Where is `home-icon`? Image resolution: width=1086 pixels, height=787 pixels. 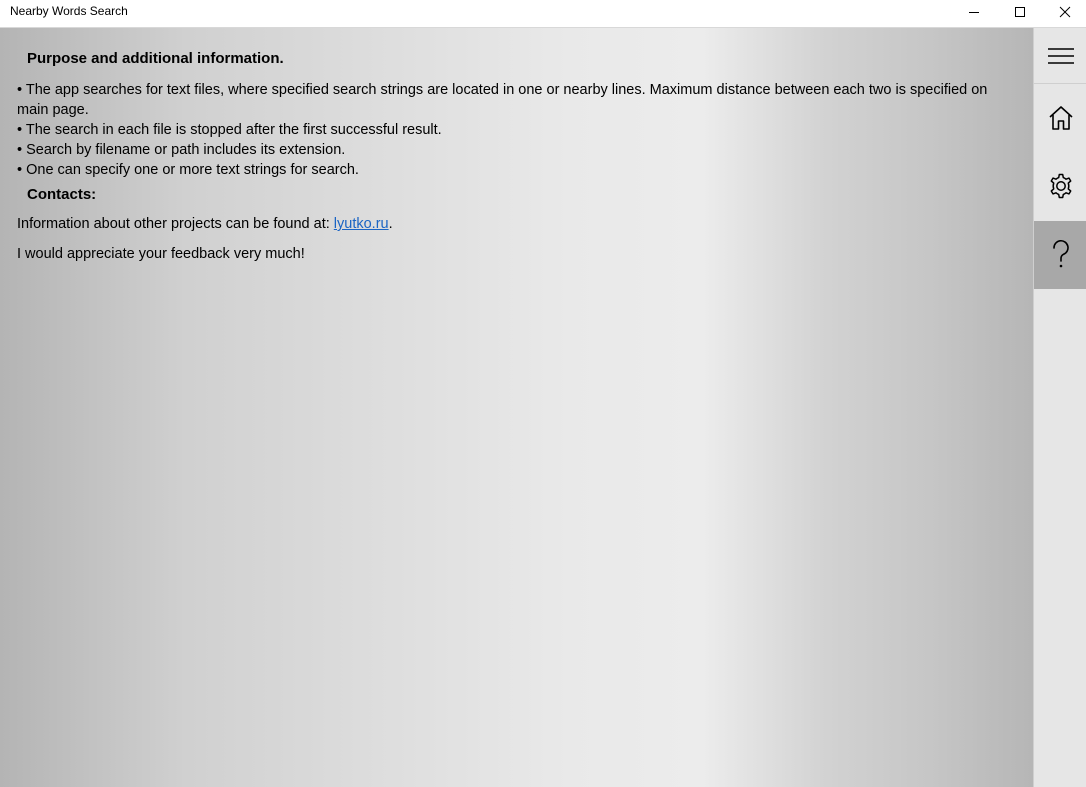 home-icon is located at coordinates (1060, 118).